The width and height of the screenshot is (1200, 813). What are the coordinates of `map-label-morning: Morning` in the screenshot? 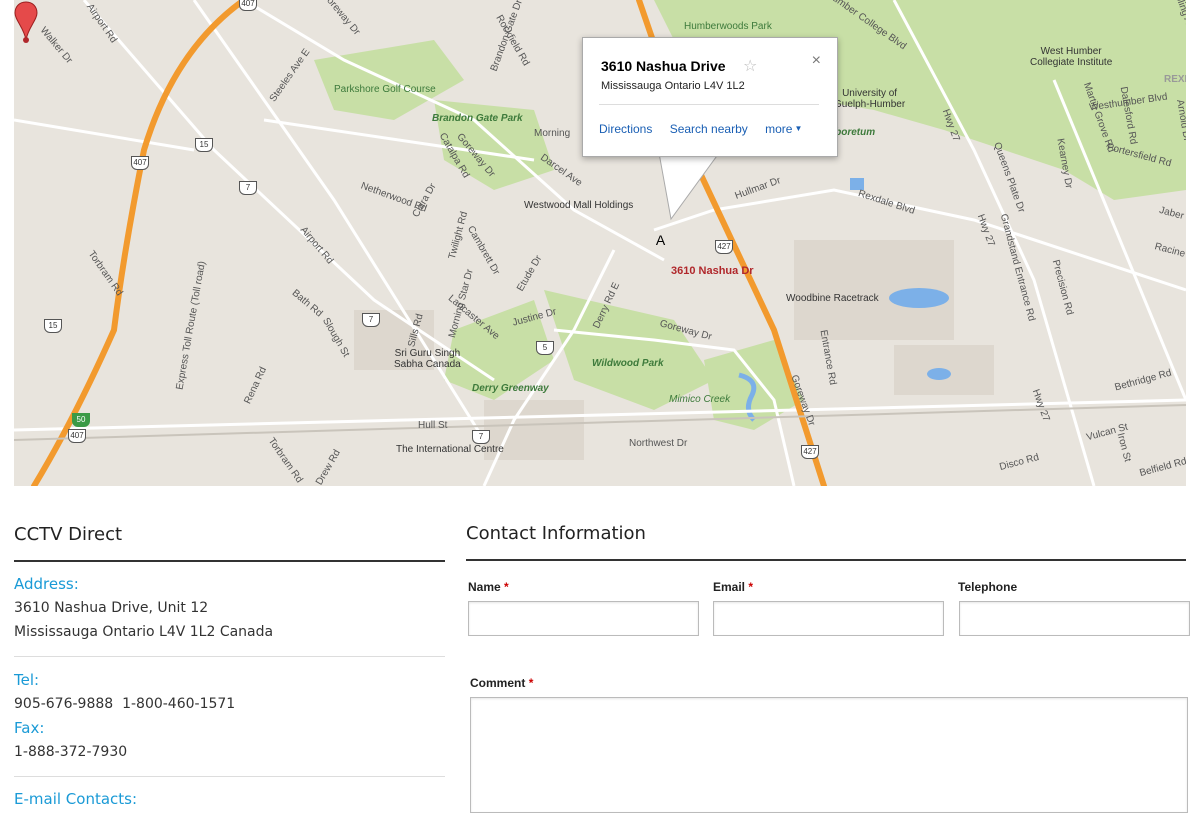 It's located at (552, 133).